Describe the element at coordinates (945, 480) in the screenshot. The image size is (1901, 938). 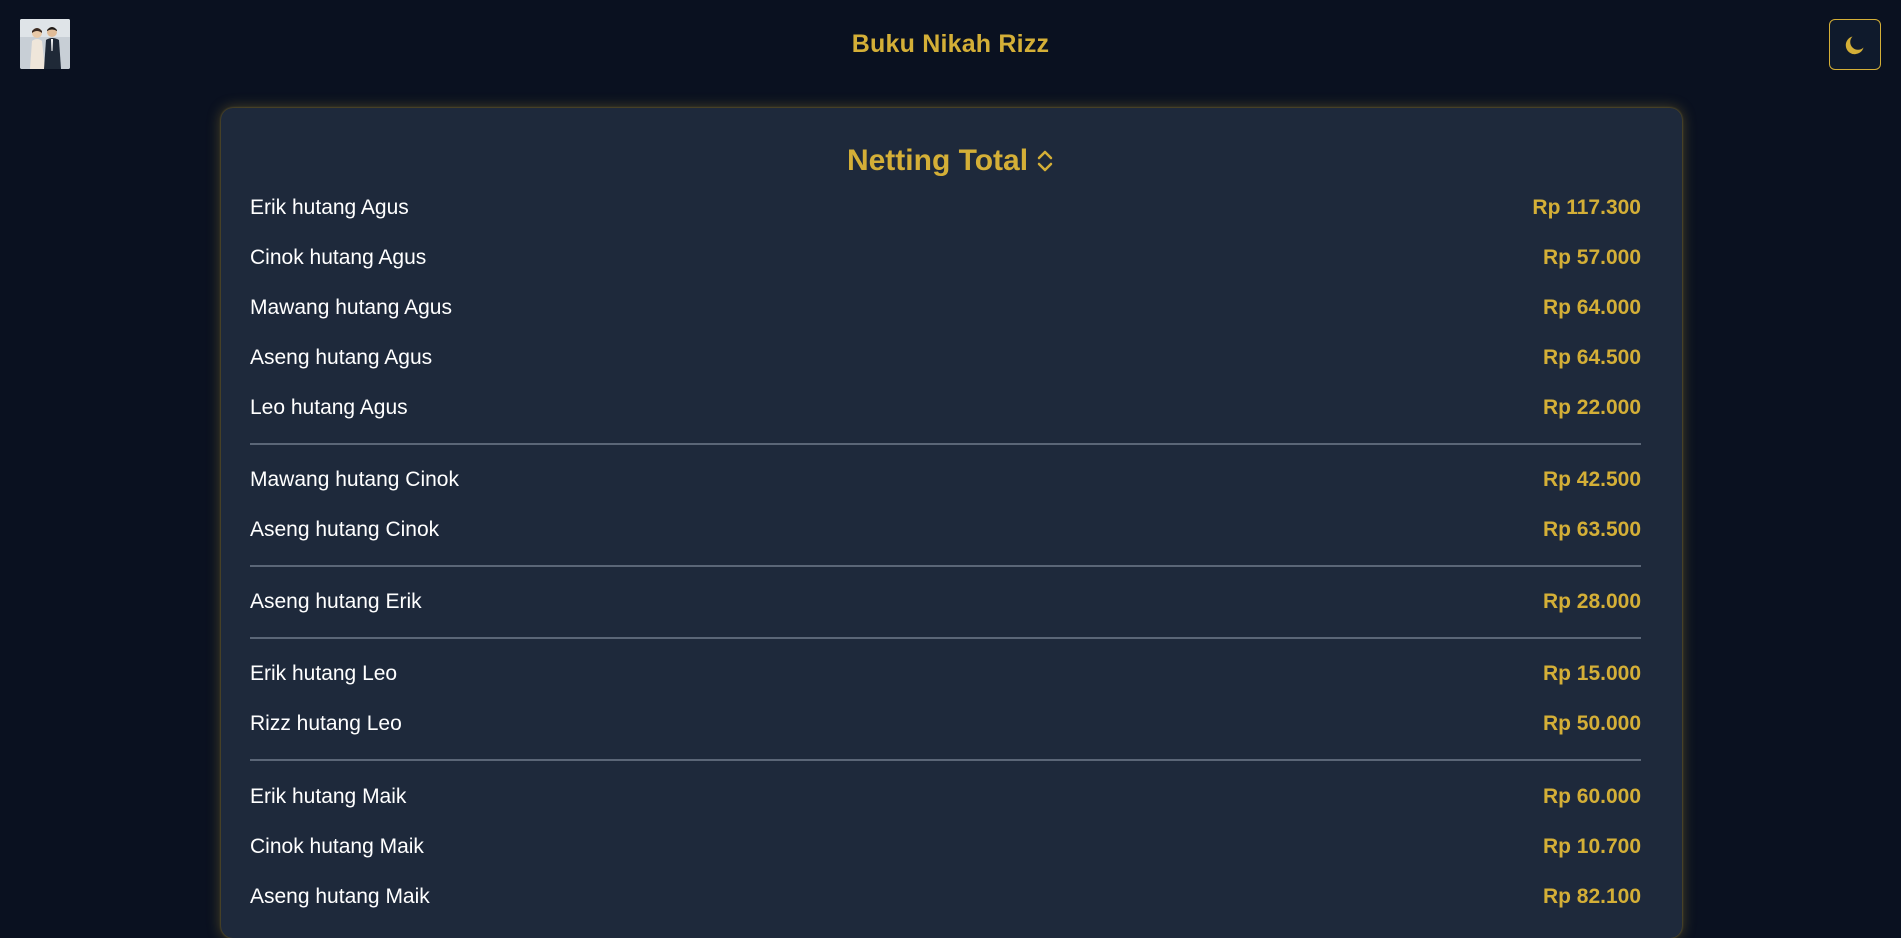
I see `list-item: Mawang hutang Cinok Rp 42.500` at that location.